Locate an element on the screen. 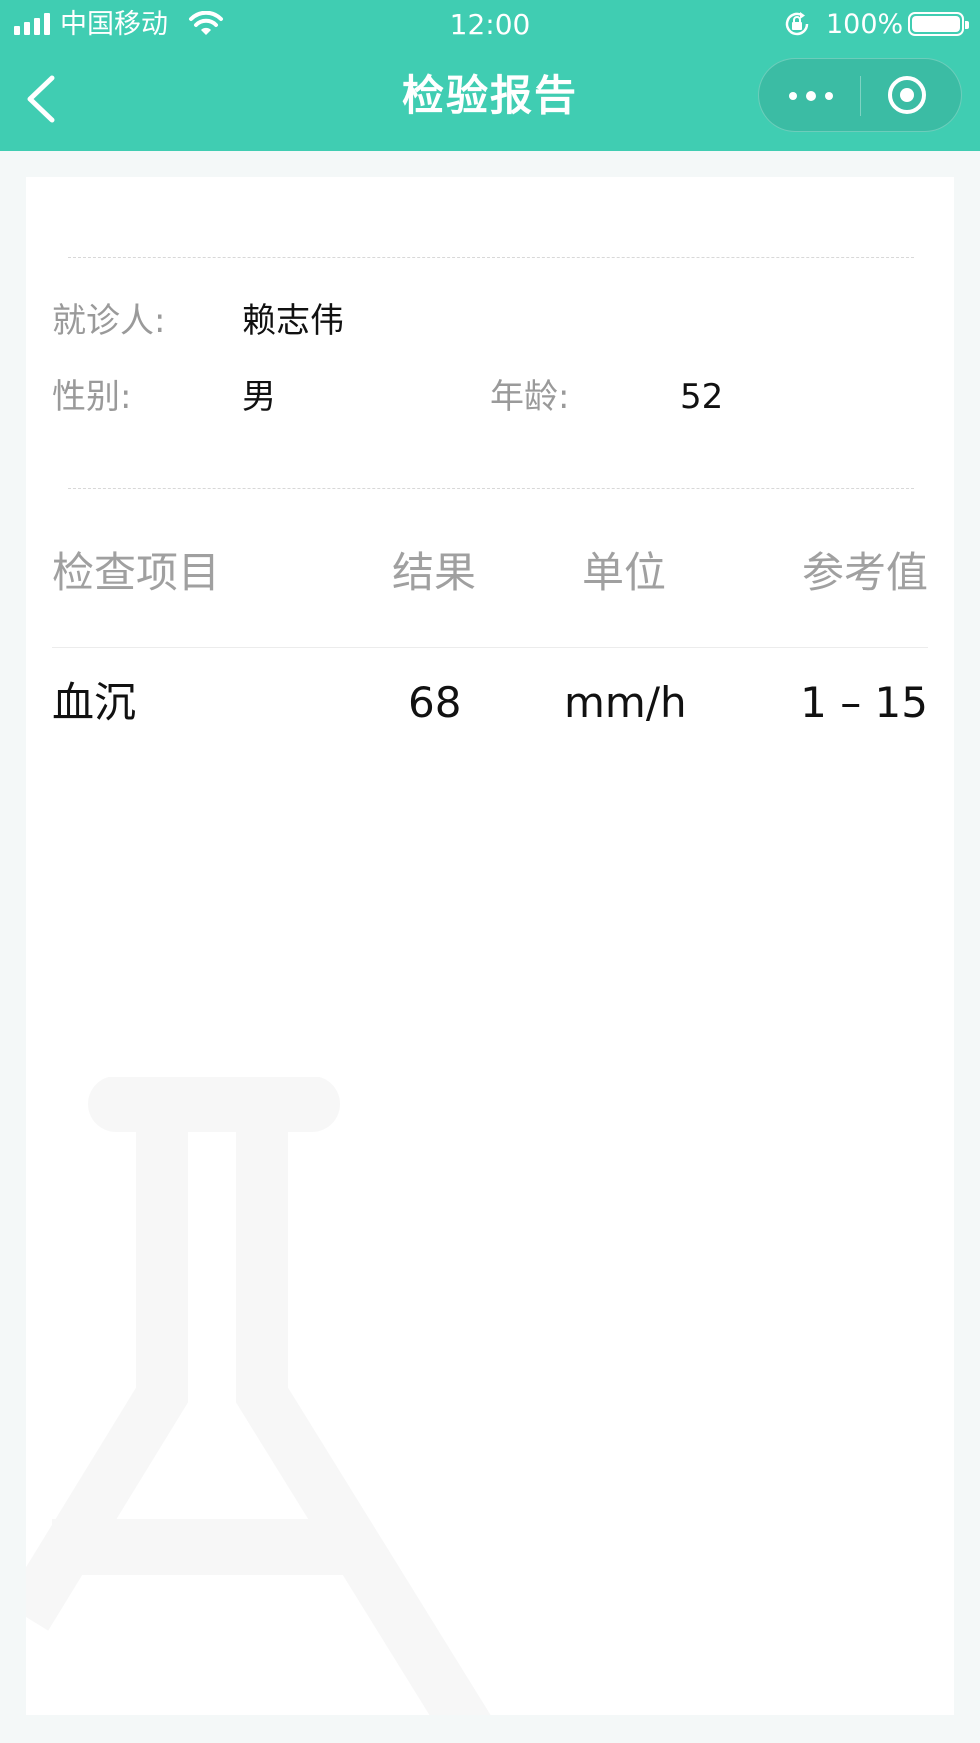 Image resolution: width=980 pixels, height=1743 pixels. patient-name: 赖志伟 is located at coordinates (293, 321).